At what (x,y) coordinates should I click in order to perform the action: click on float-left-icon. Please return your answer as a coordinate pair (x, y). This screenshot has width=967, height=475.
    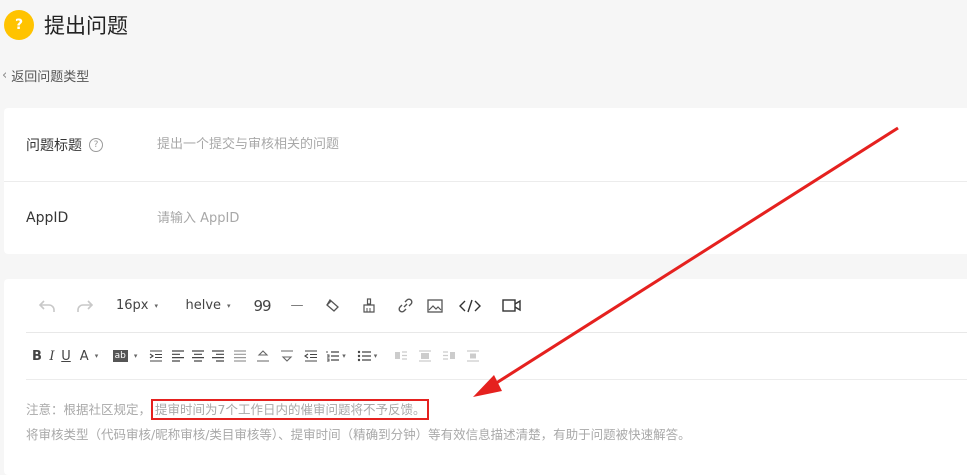
    Looking at the image, I should click on (401, 356).